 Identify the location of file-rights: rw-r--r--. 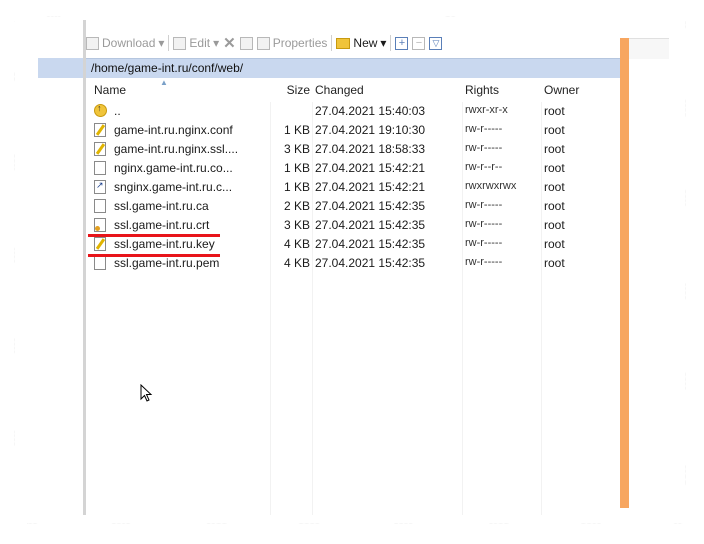
(484, 167).